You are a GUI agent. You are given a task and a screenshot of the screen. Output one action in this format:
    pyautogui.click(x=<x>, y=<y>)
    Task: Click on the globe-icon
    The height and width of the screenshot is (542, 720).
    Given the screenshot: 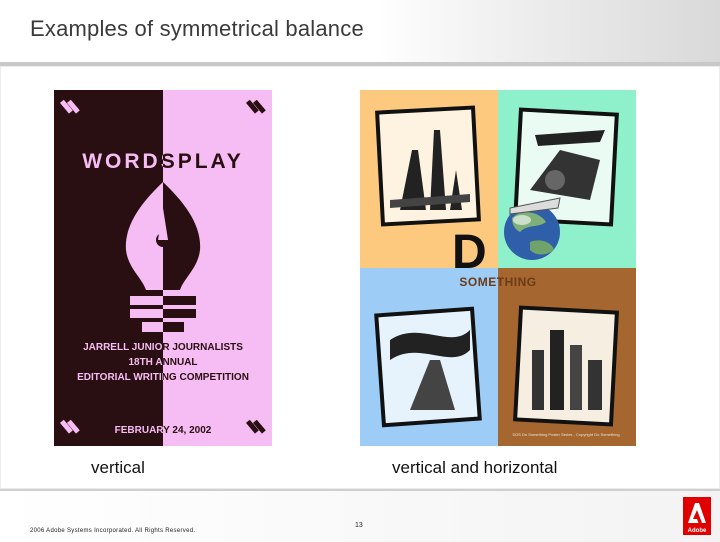 What is the action you would take?
    pyautogui.click(x=532, y=228)
    